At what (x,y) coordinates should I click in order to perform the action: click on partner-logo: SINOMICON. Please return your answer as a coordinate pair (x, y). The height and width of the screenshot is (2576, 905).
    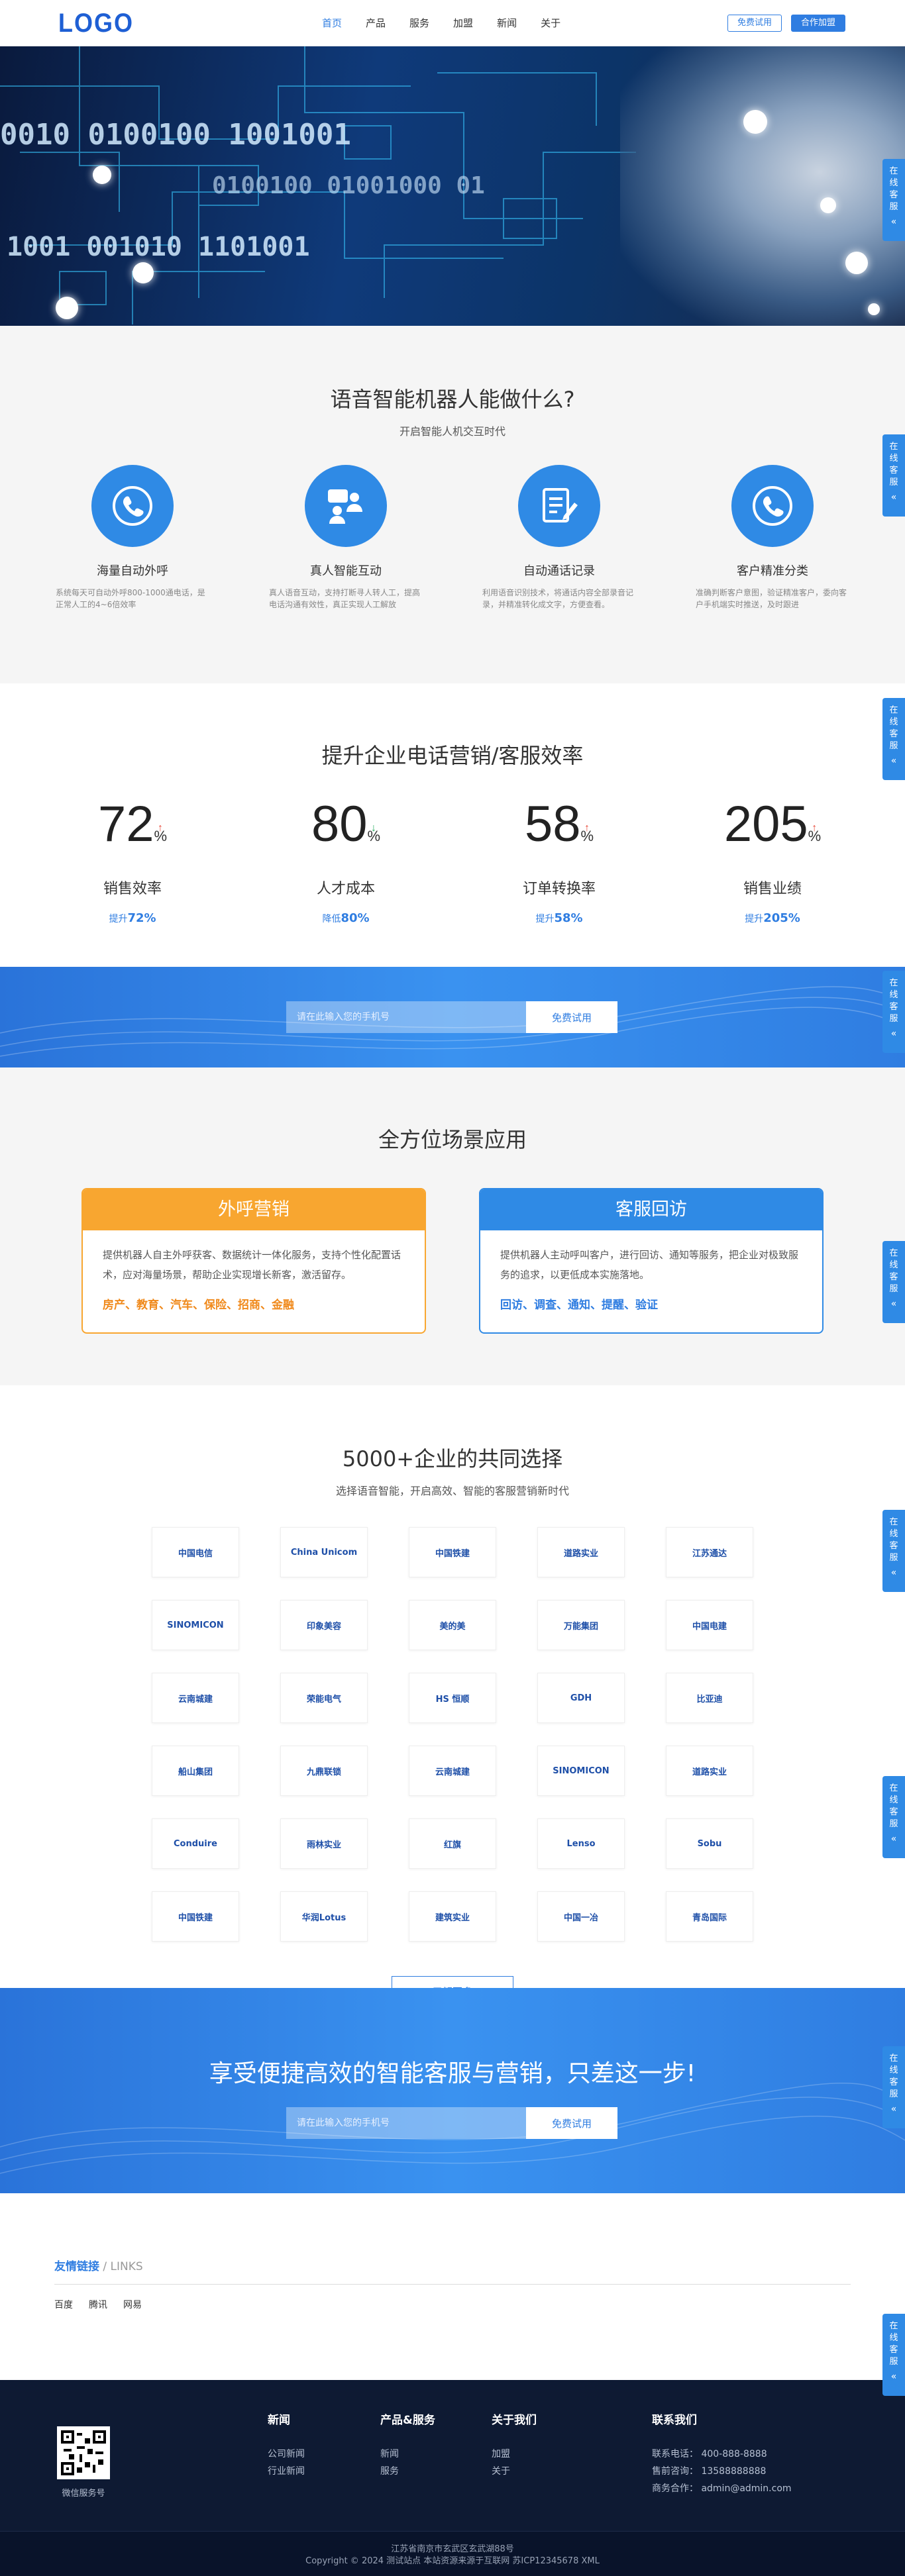
    Looking at the image, I should click on (581, 1771).